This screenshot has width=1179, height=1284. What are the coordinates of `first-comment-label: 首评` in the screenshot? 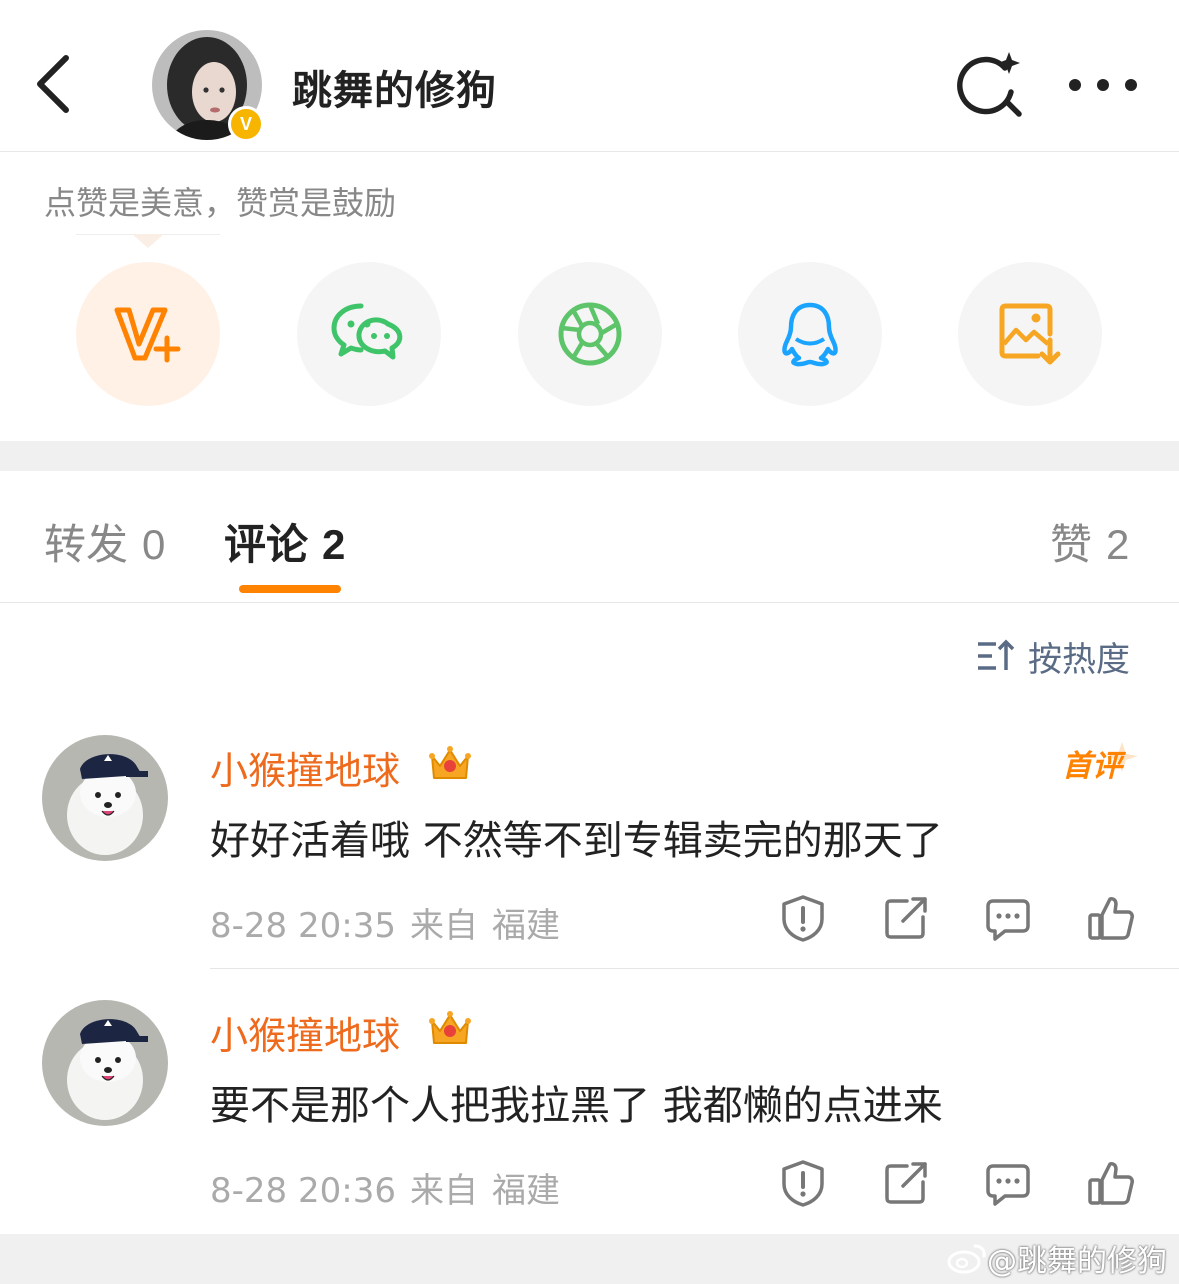 It's located at (1094, 766).